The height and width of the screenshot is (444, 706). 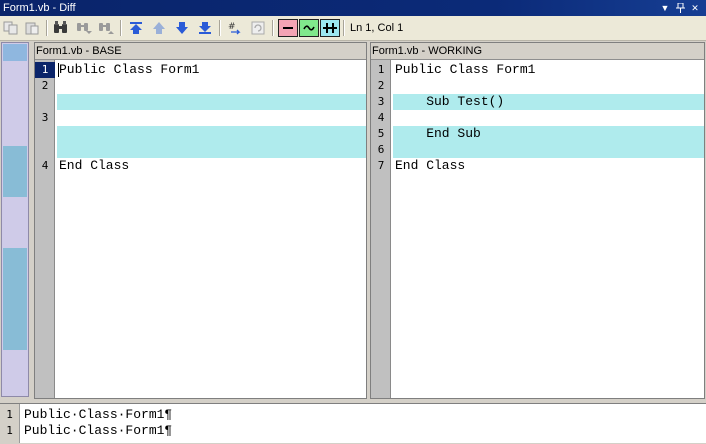 What do you see at coordinates (381, 133) in the screenshot?
I see `line-number: 5` at bounding box center [381, 133].